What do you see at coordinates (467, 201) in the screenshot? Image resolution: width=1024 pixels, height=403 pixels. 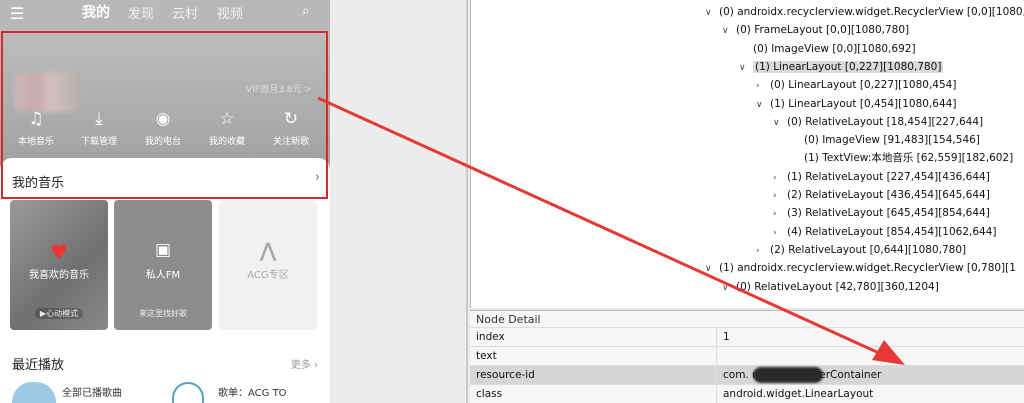 I see `splitter` at bounding box center [467, 201].